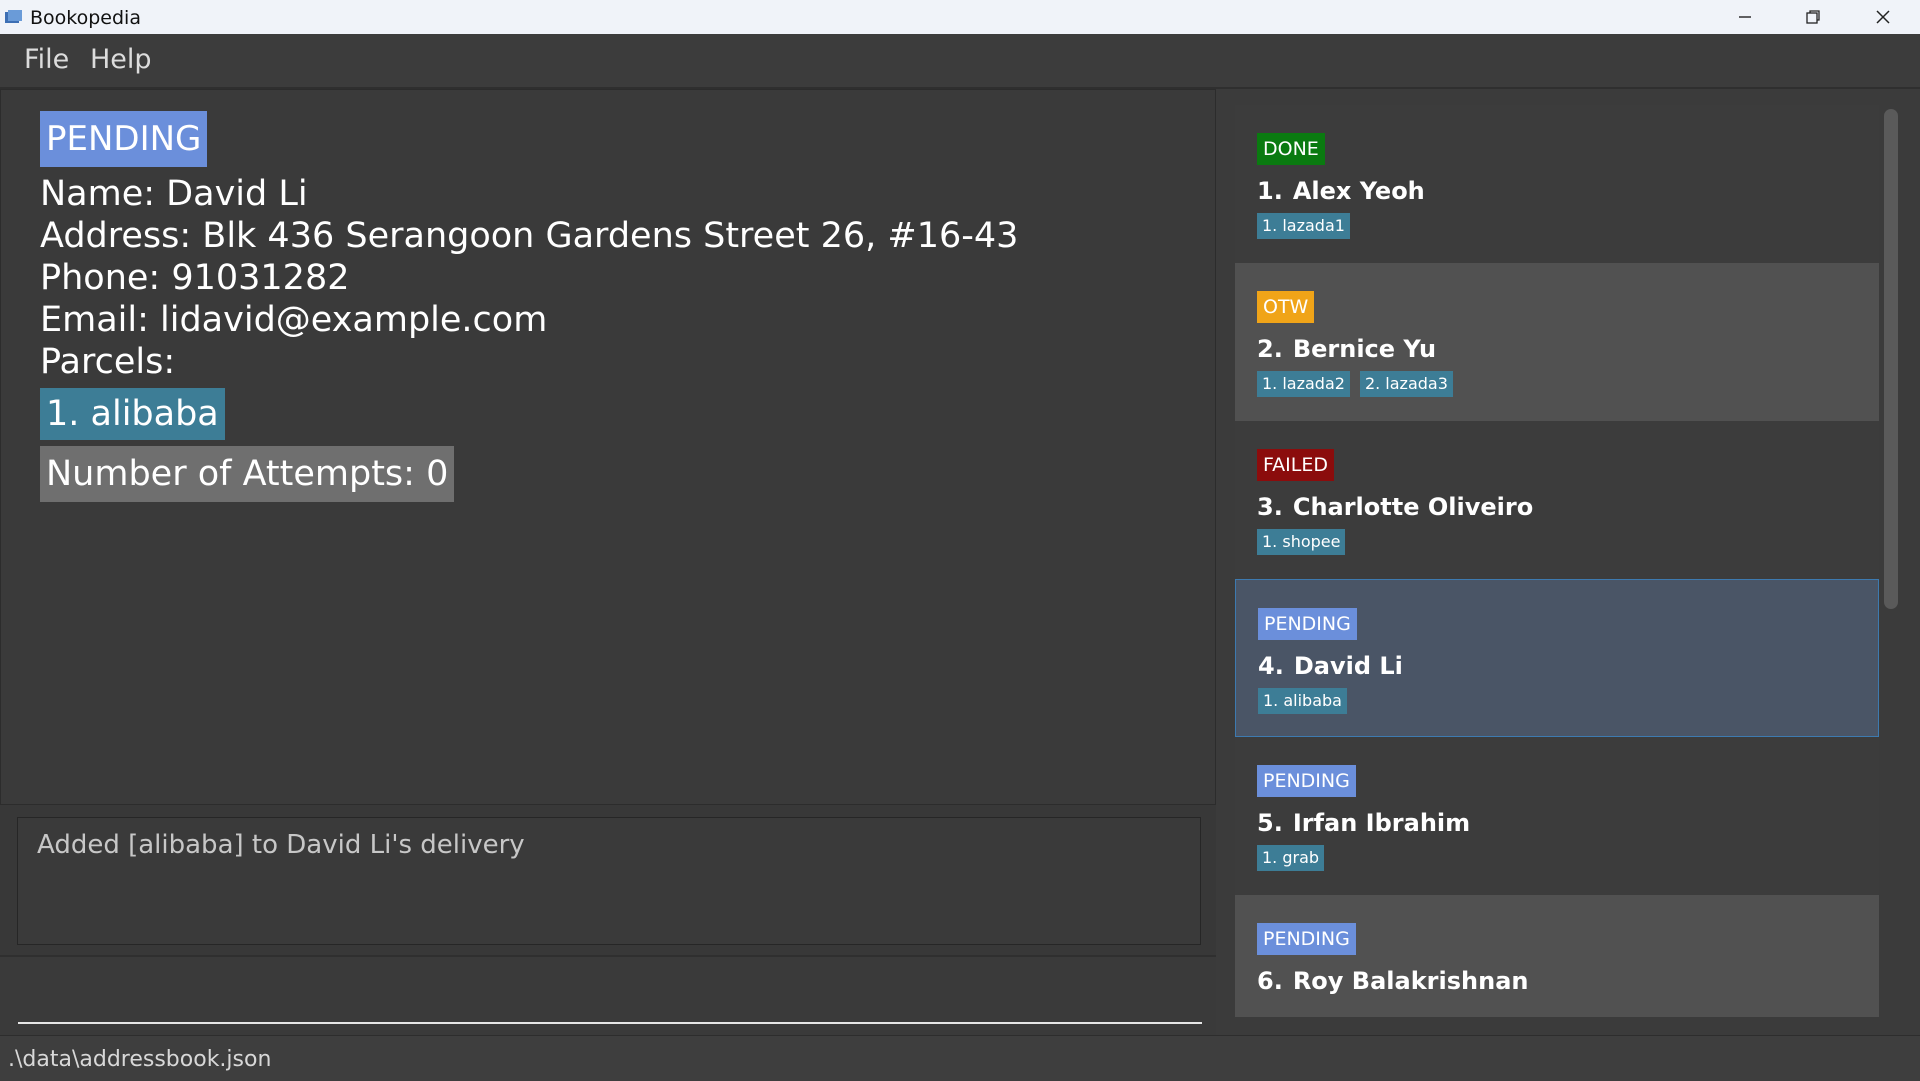  What do you see at coordinates (121, 59) in the screenshot?
I see `menu-help: Help` at bounding box center [121, 59].